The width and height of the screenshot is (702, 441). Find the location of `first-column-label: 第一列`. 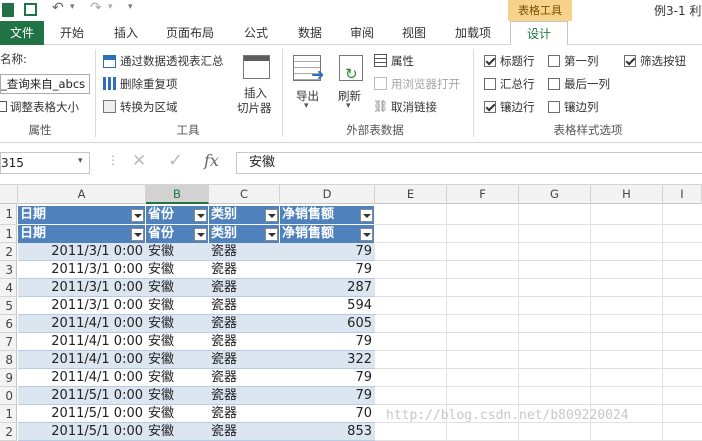

first-column-label: 第一列 is located at coordinates (581, 61).